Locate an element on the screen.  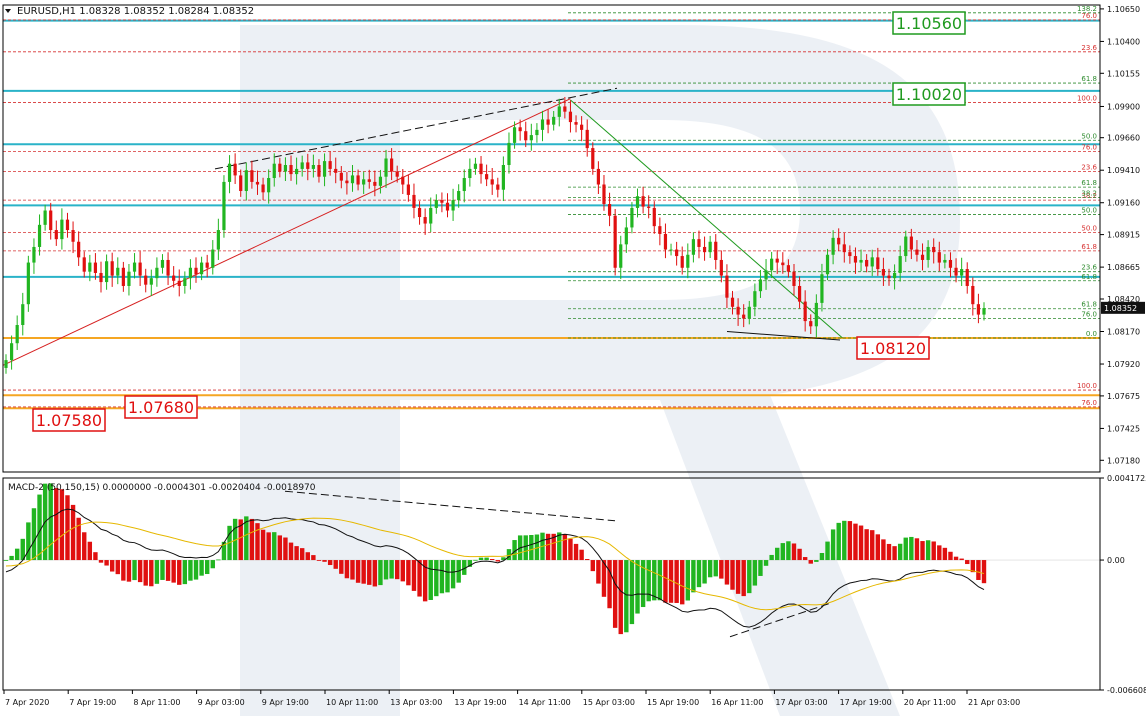
y-tick-label: 1.07675 is located at coordinates (1123, 396).